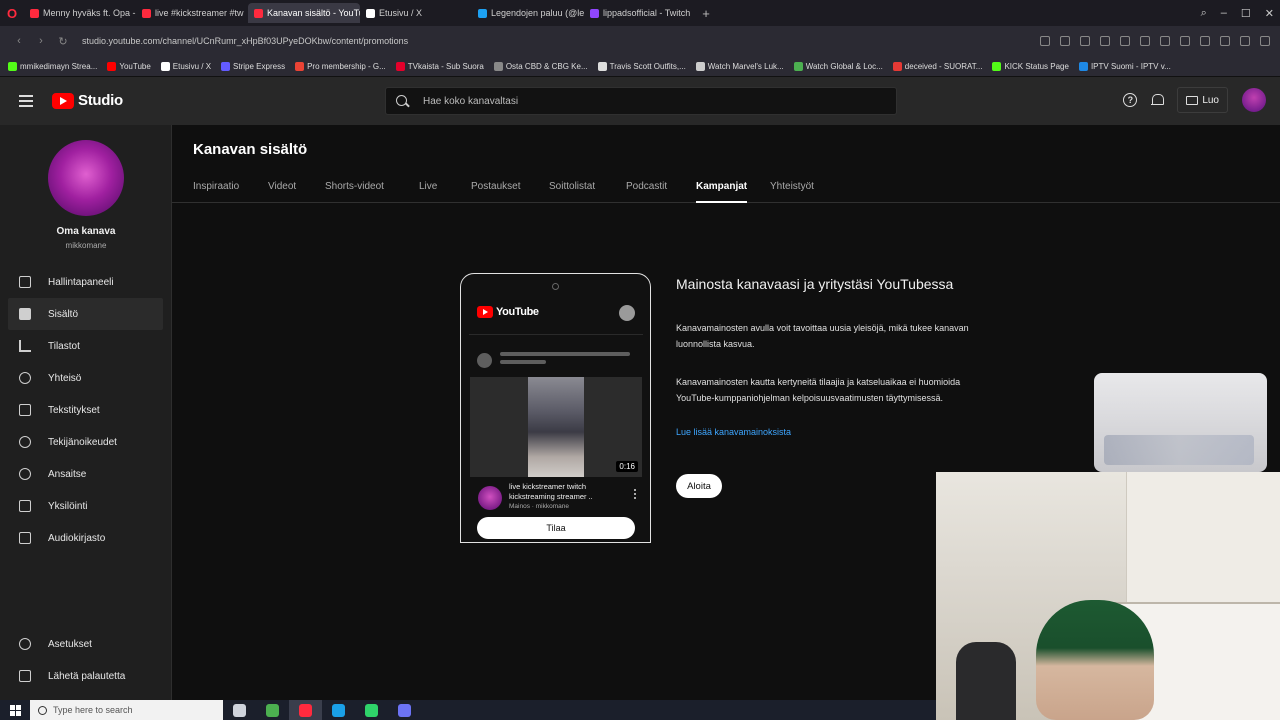 Image resolution: width=1280 pixels, height=720 pixels. Describe the element at coordinates (1246, 13) in the screenshot. I see `maximize-icon: ☐` at that location.